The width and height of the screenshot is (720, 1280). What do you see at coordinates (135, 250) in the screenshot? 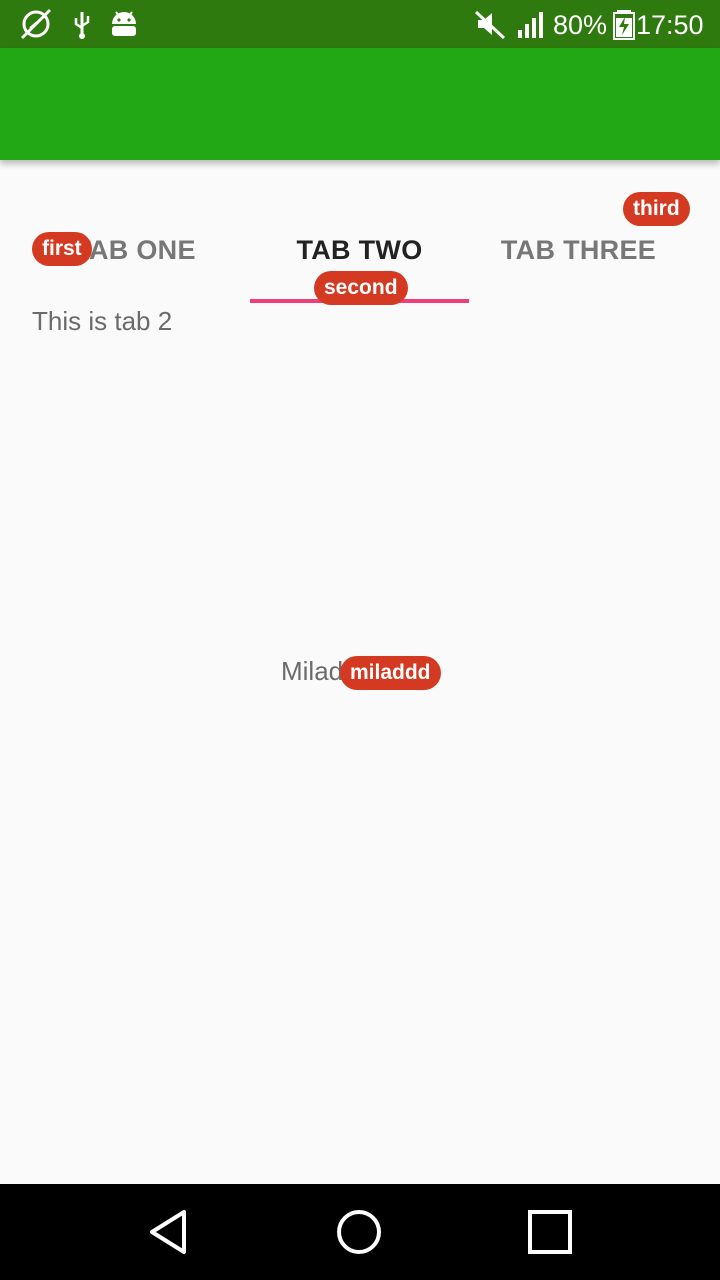
I see `tab-one-label: TAB ONE` at bounding box center [135, 250].